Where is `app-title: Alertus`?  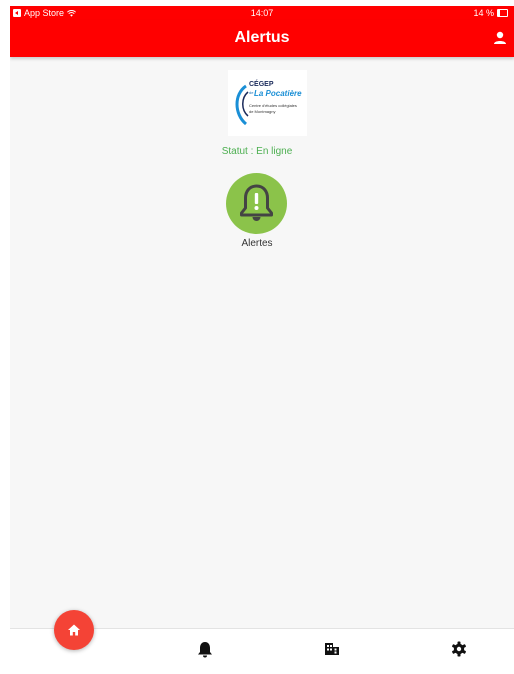
app-title: Alertus is located at coordinates (262, 37).